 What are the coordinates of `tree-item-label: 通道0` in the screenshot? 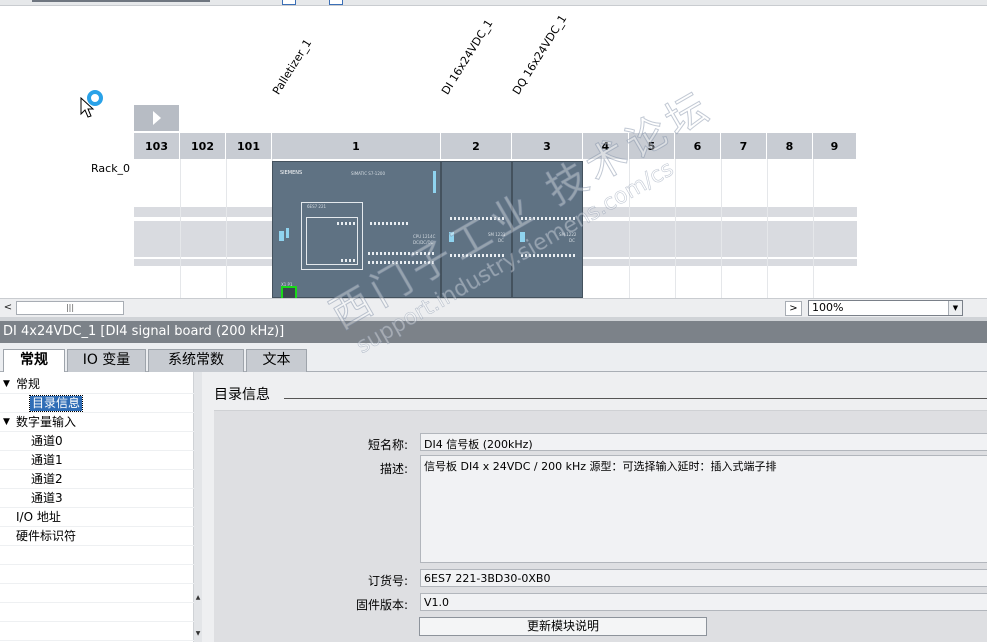 It's located at (47, 441).